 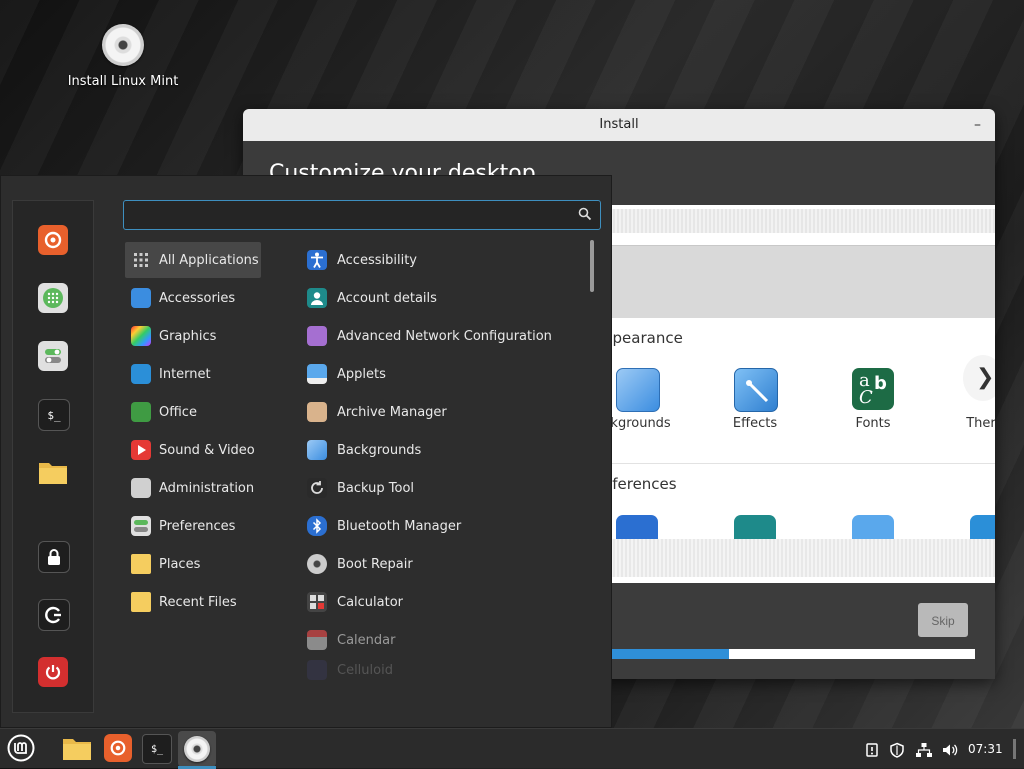 What do you see at coordinates (447, 488) in the screenshot?
I see `app-backup-tool: Backup Tool` at bounding box center [447, 488].